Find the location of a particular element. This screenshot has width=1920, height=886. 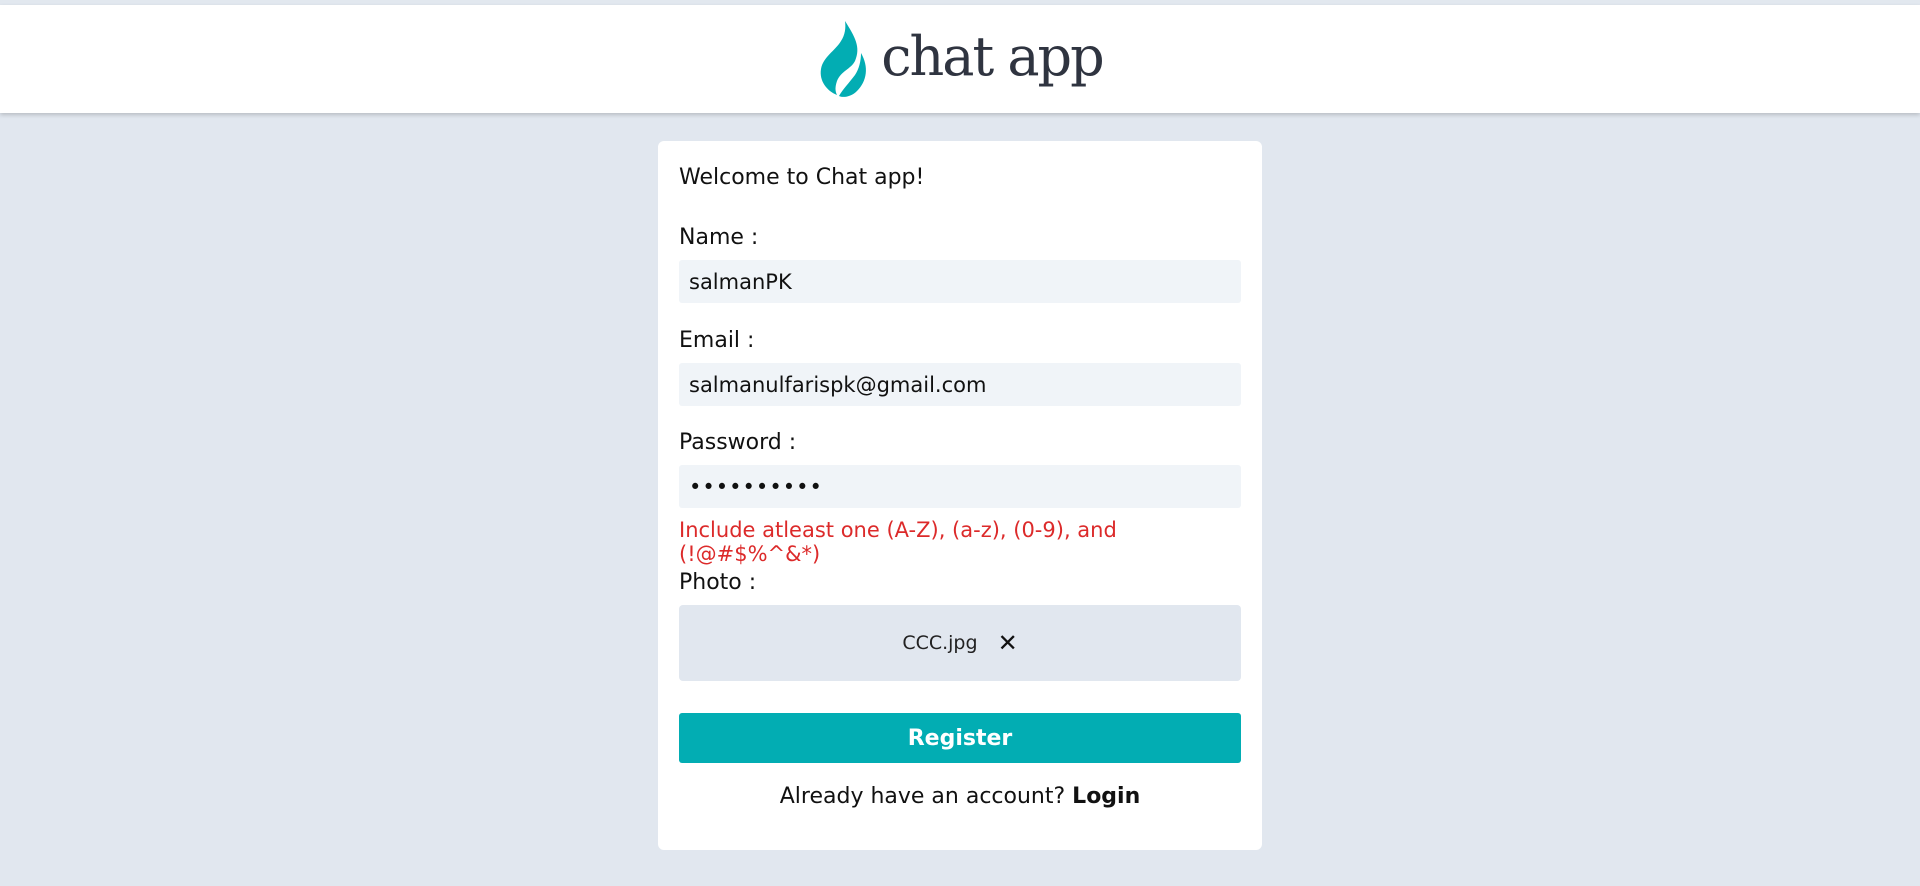

logo-text: chat app is located at coordinates (992, 56).